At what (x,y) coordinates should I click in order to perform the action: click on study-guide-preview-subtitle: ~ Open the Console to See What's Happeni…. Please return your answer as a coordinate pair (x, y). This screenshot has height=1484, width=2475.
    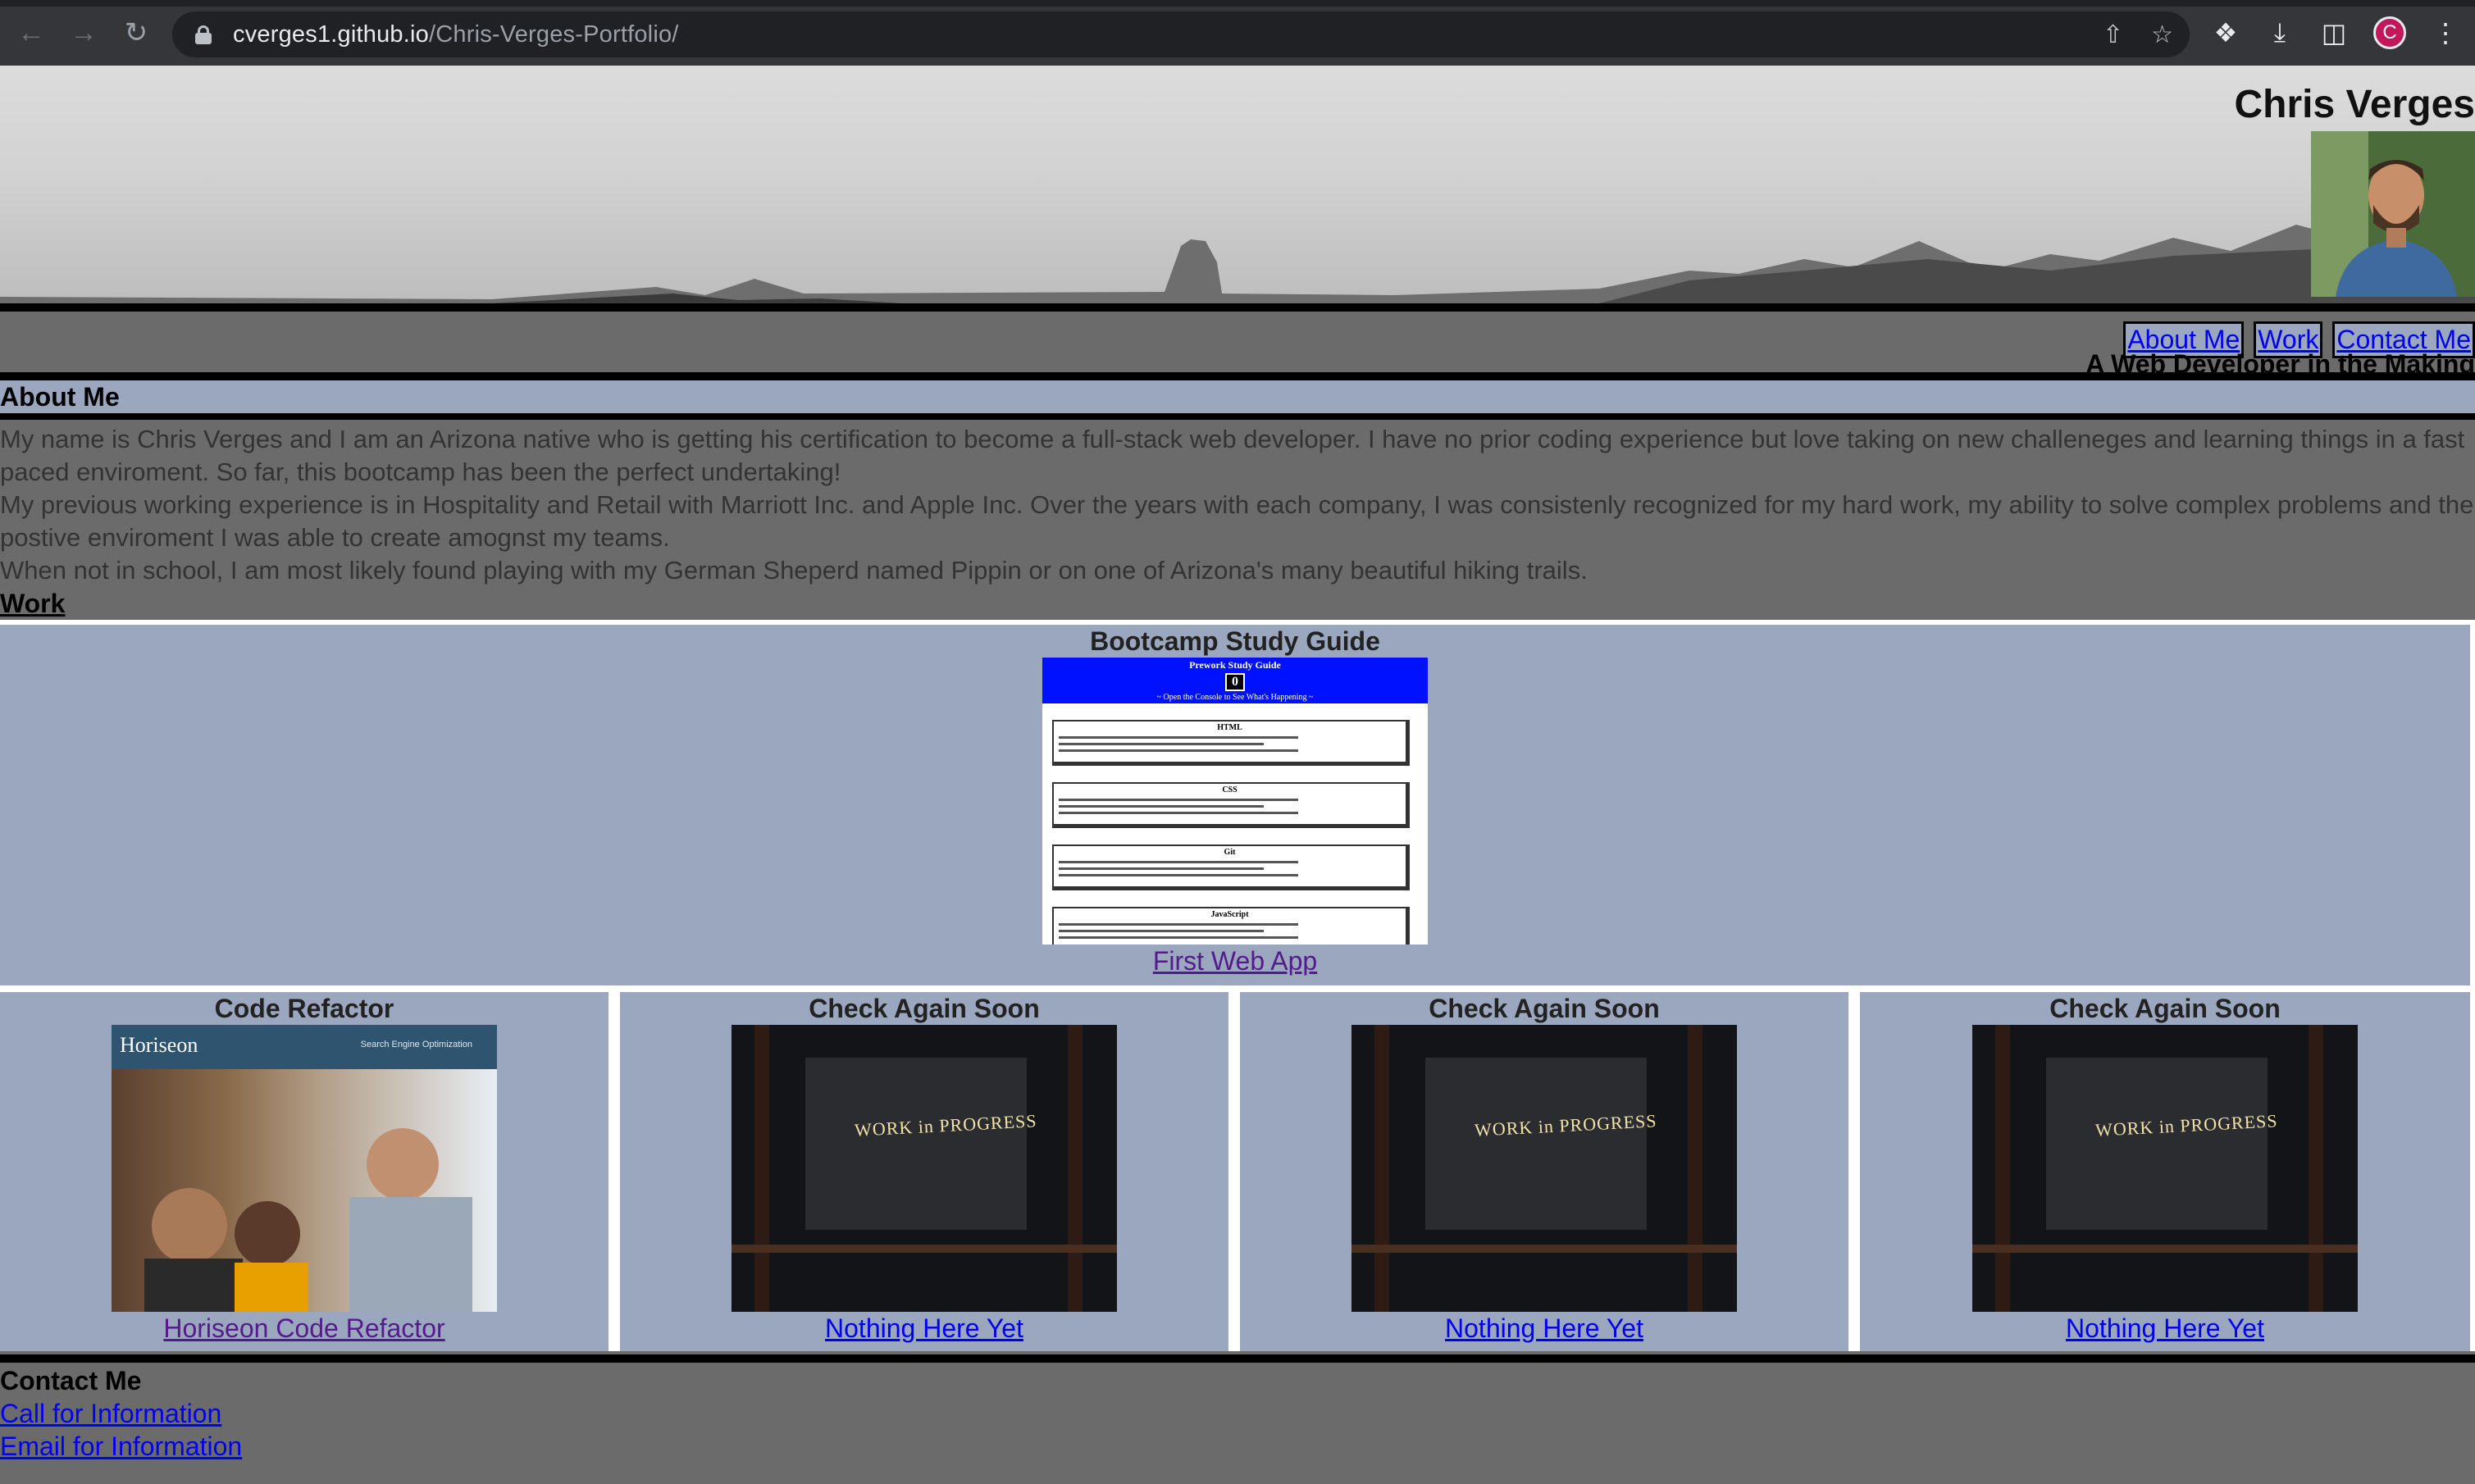
    Looking at the image, I should click on (1235, 697).